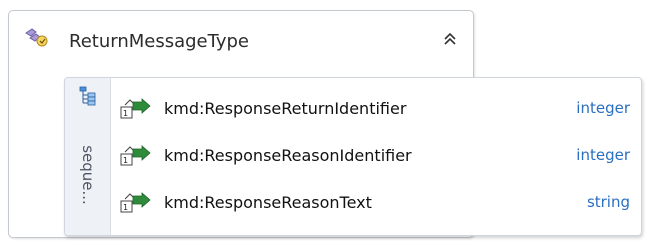  I want to click on sequence-compositor-icon, so click(88, 96).